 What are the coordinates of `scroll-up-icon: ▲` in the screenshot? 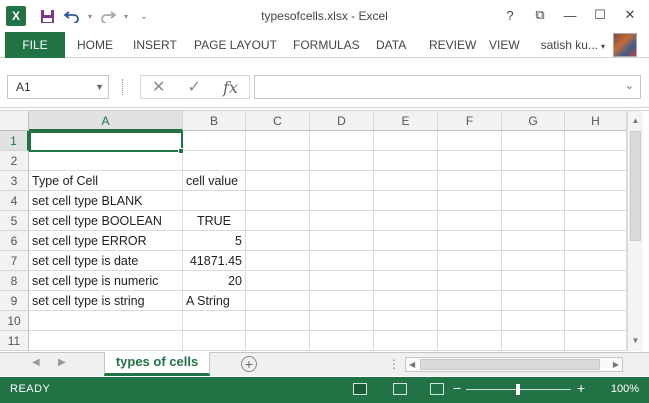 It's located at (635, 121).